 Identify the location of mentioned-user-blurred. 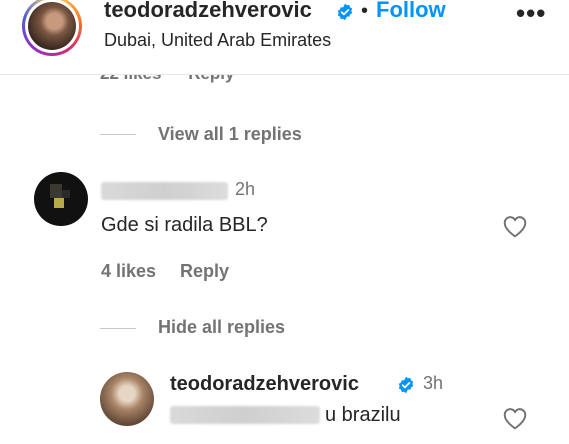
(245, 415).